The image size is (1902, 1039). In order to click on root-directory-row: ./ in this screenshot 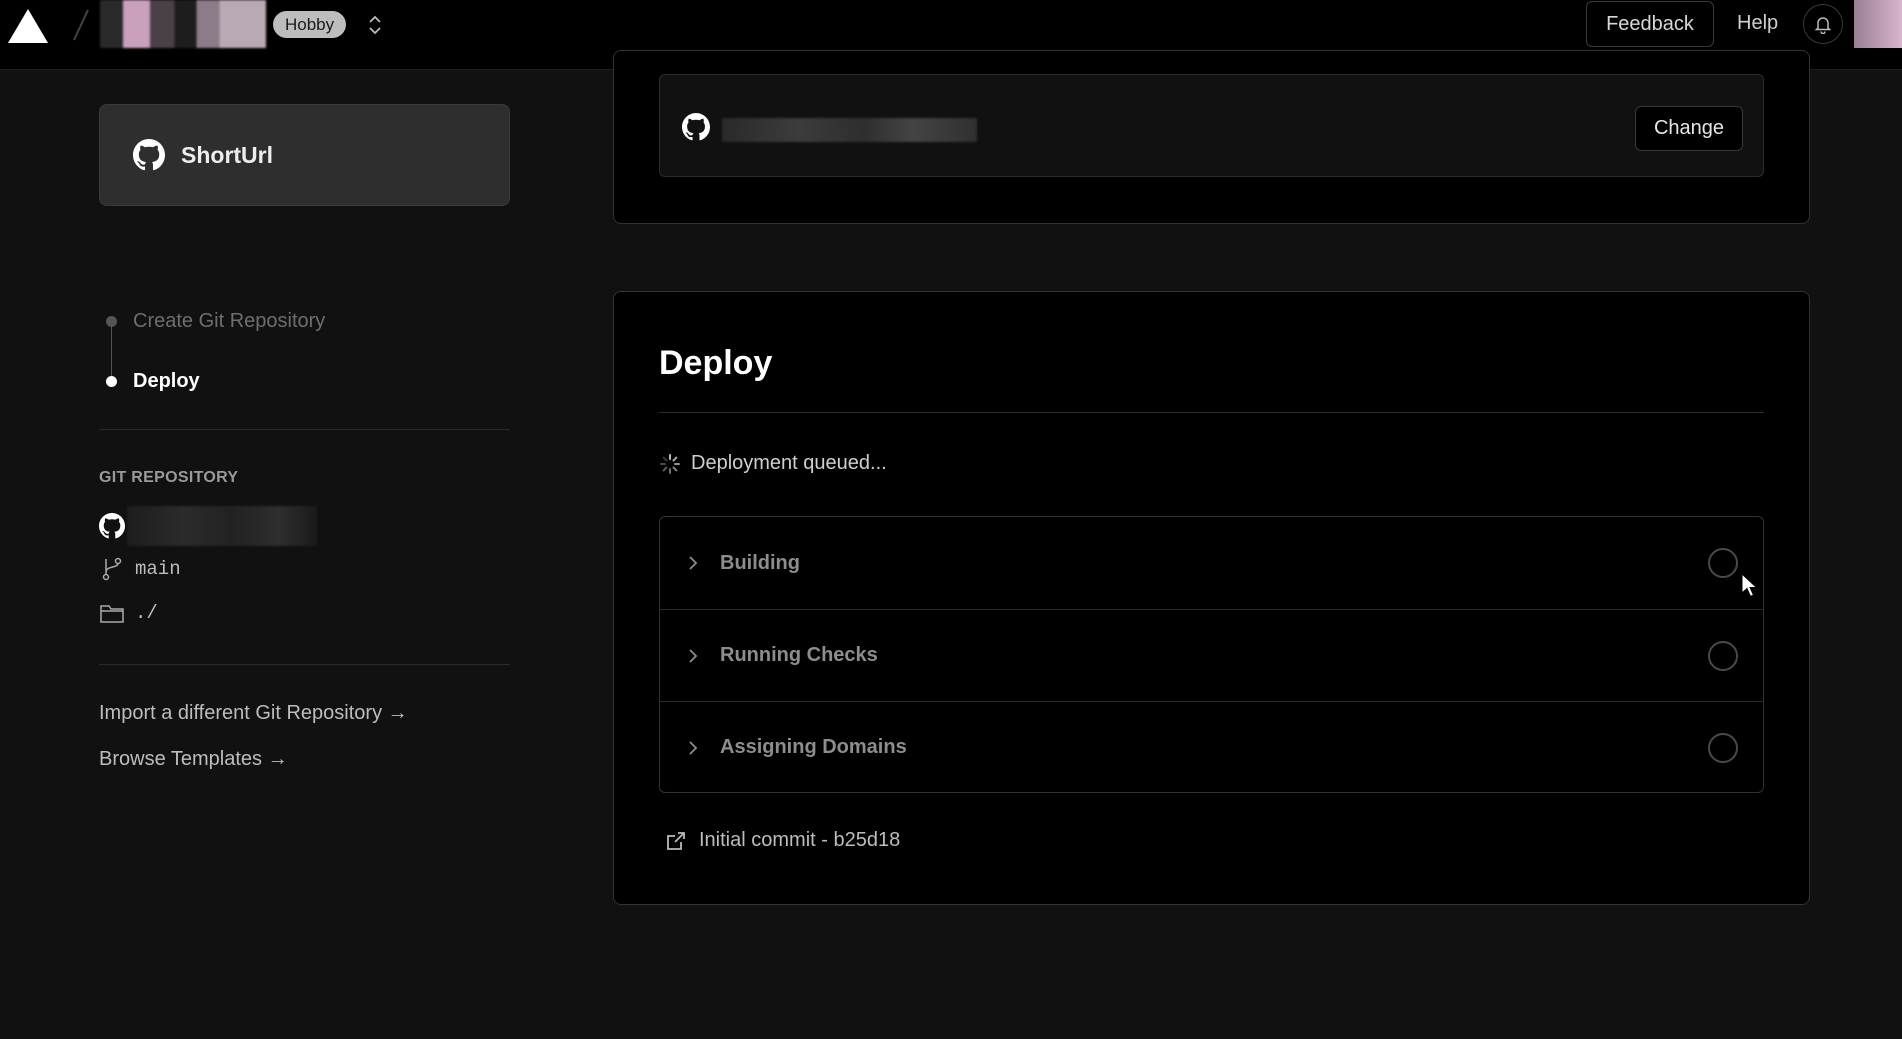, I will do `click(128, 613)`.